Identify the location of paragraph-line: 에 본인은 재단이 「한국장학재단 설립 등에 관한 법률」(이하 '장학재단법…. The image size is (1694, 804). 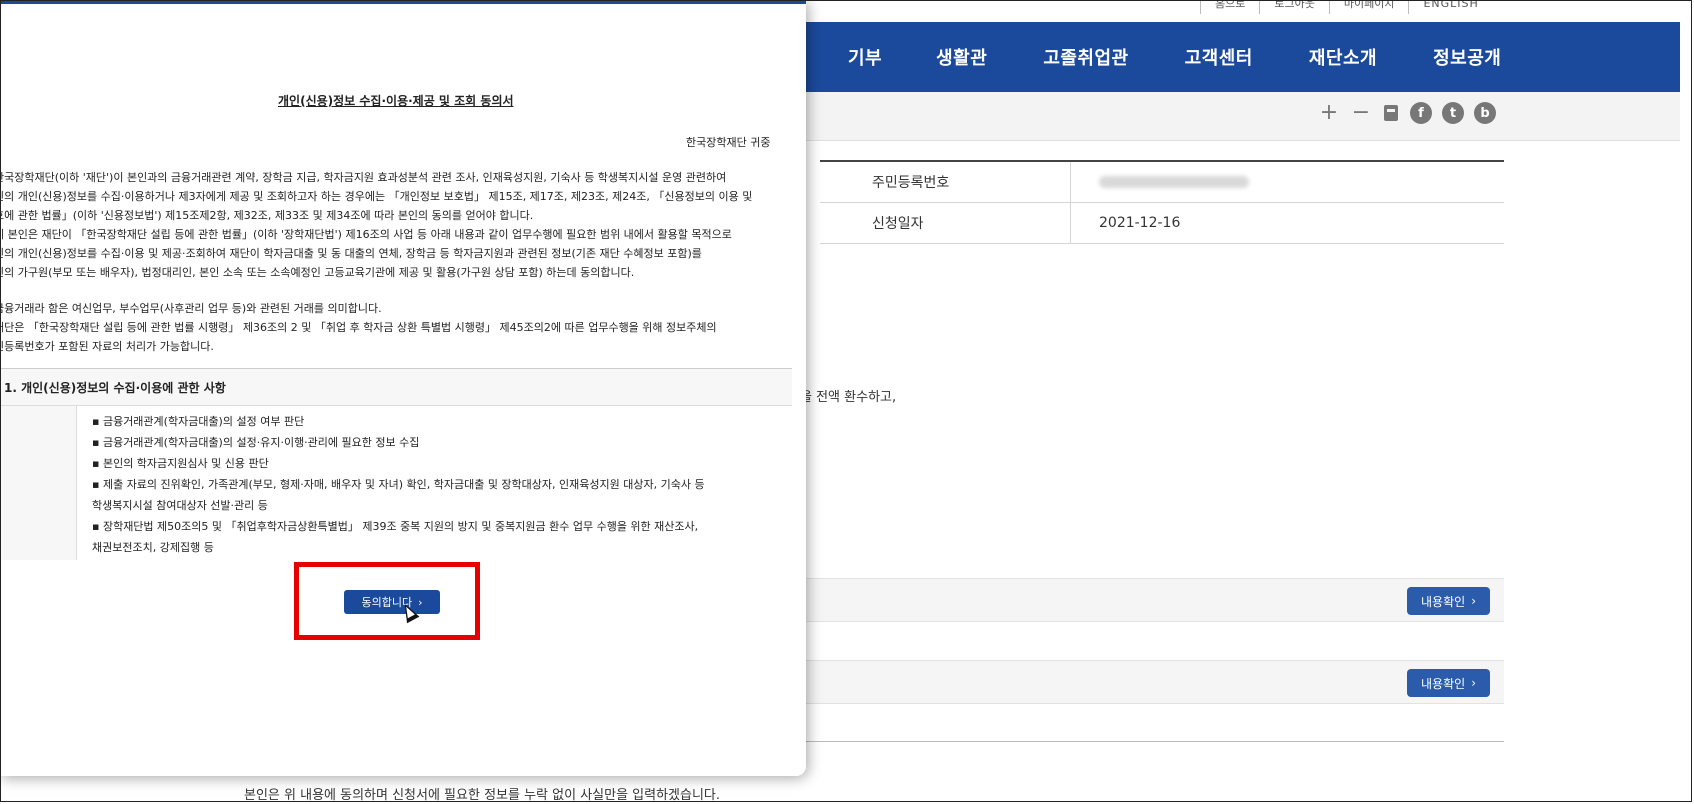
(366, 234).